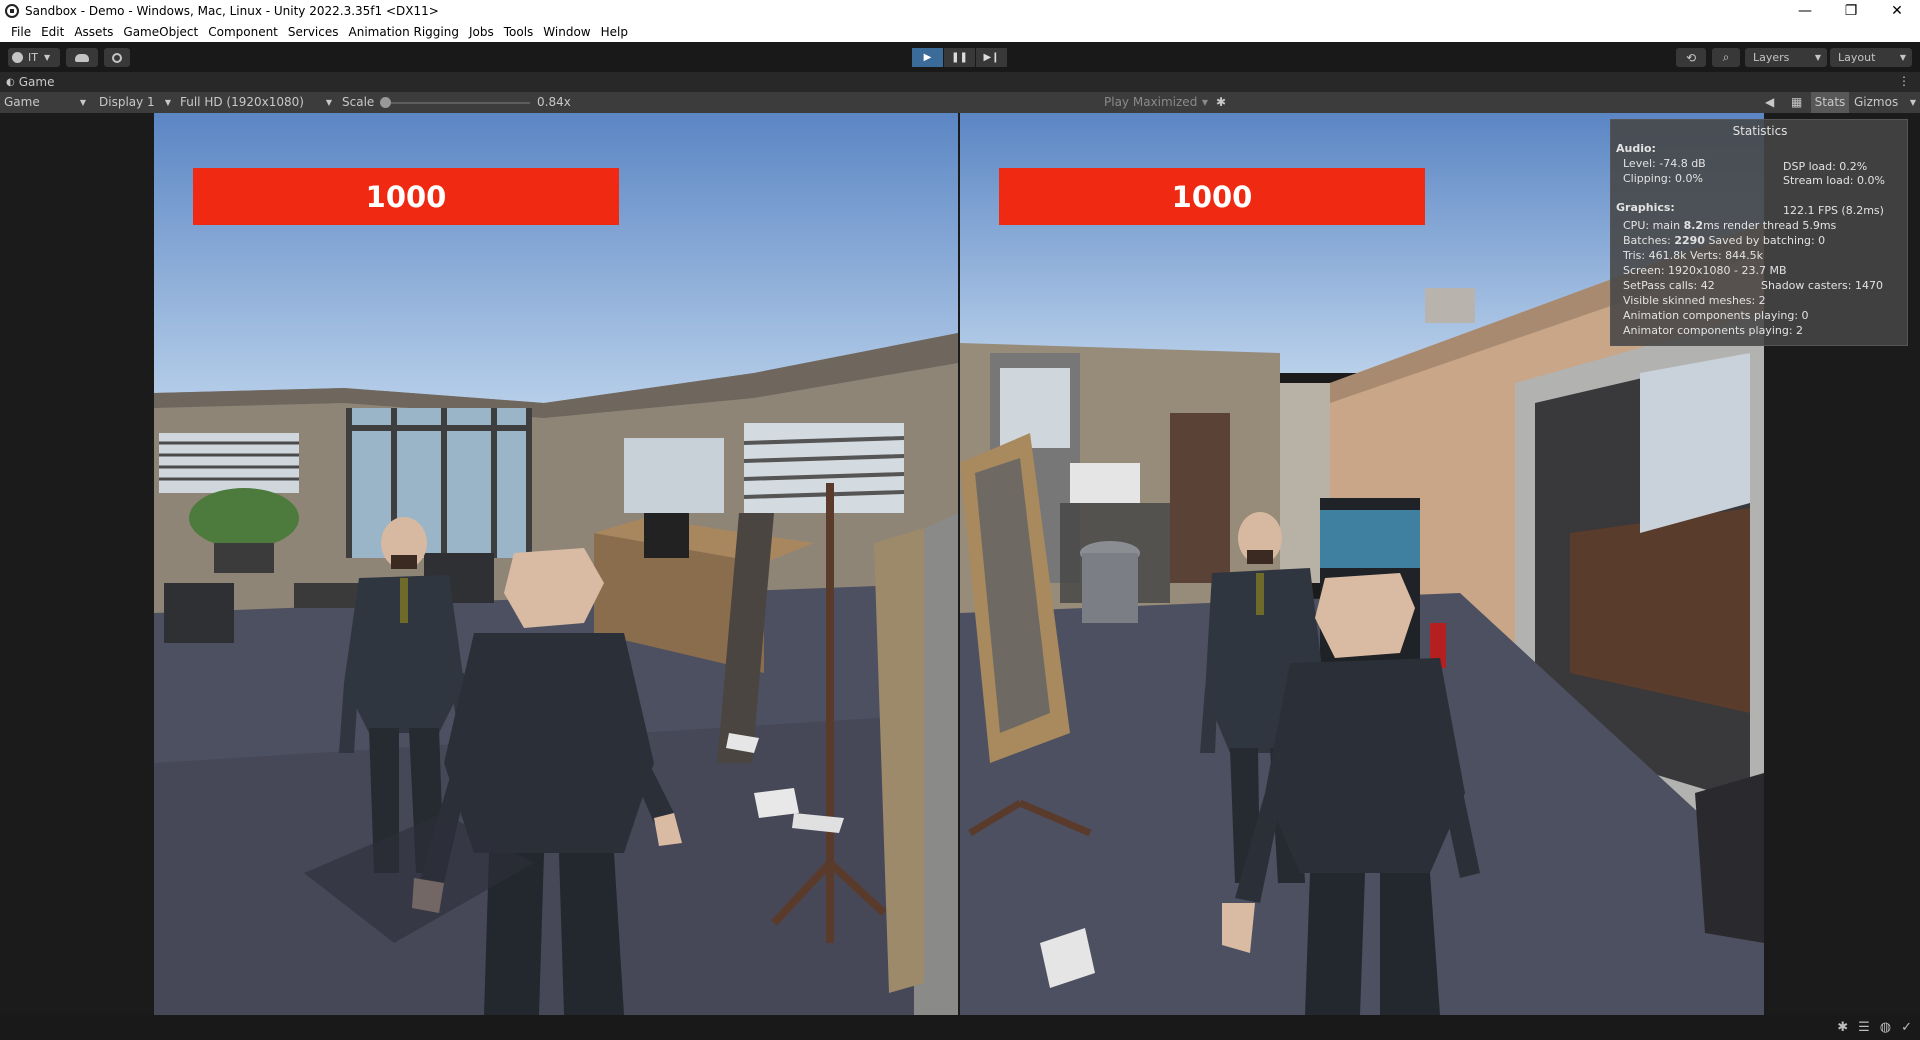  I want to click on restore-button: ❐, so click(1851, 11).